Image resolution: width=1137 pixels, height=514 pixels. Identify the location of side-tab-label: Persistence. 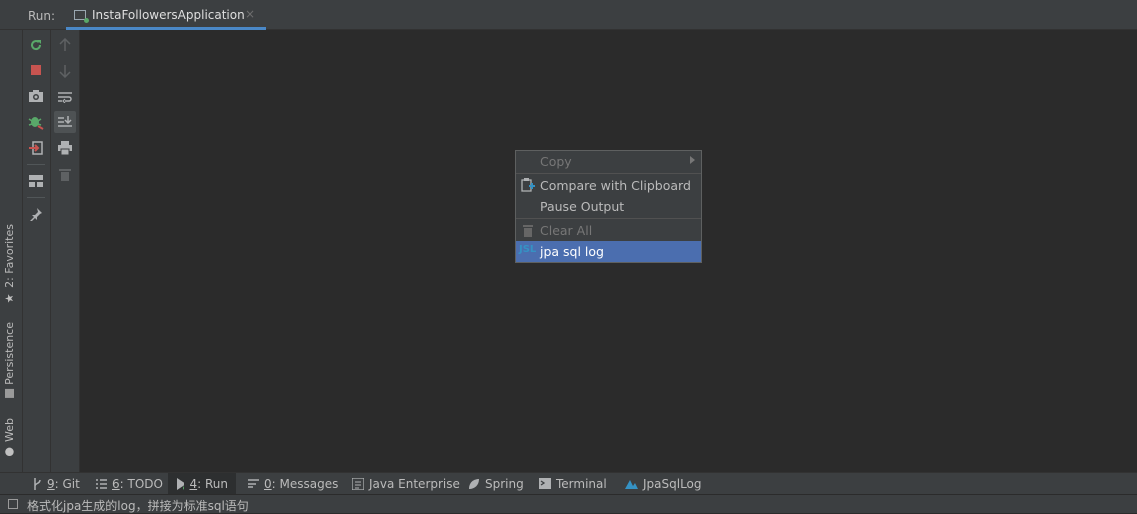
(9, 353).